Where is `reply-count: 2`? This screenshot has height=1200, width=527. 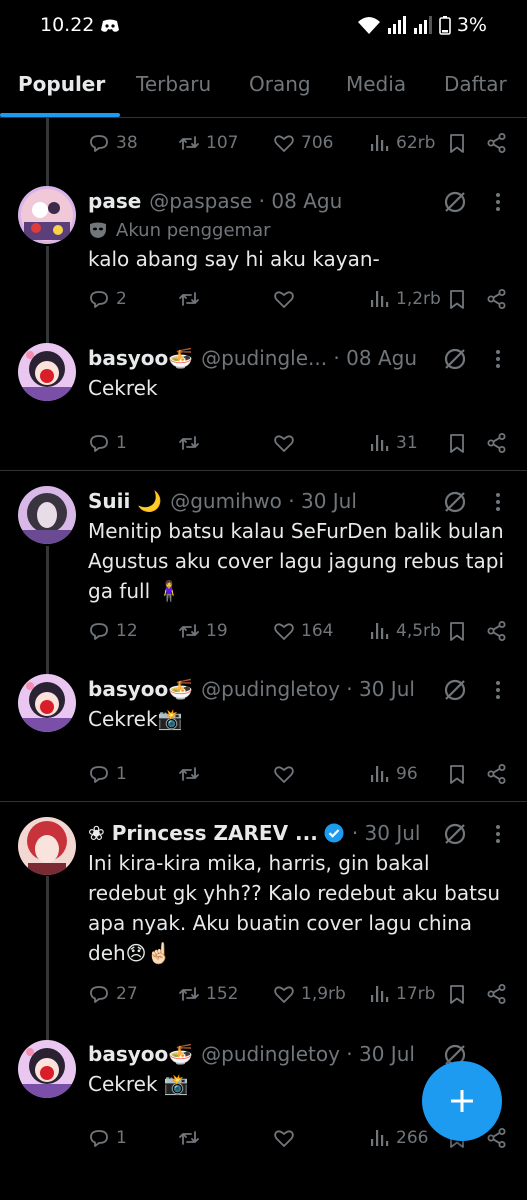
reply-count: 2 is located at coordinates (121, 299).